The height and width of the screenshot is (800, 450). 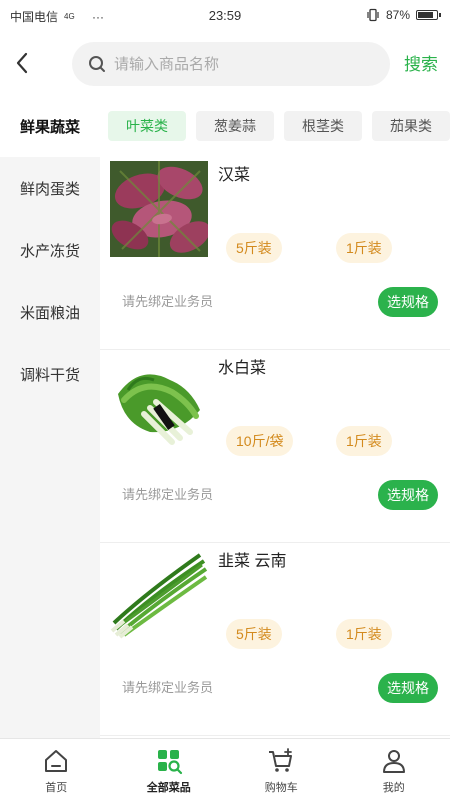 I want to click on nav-label: 首页, so click(x=56, y=788).